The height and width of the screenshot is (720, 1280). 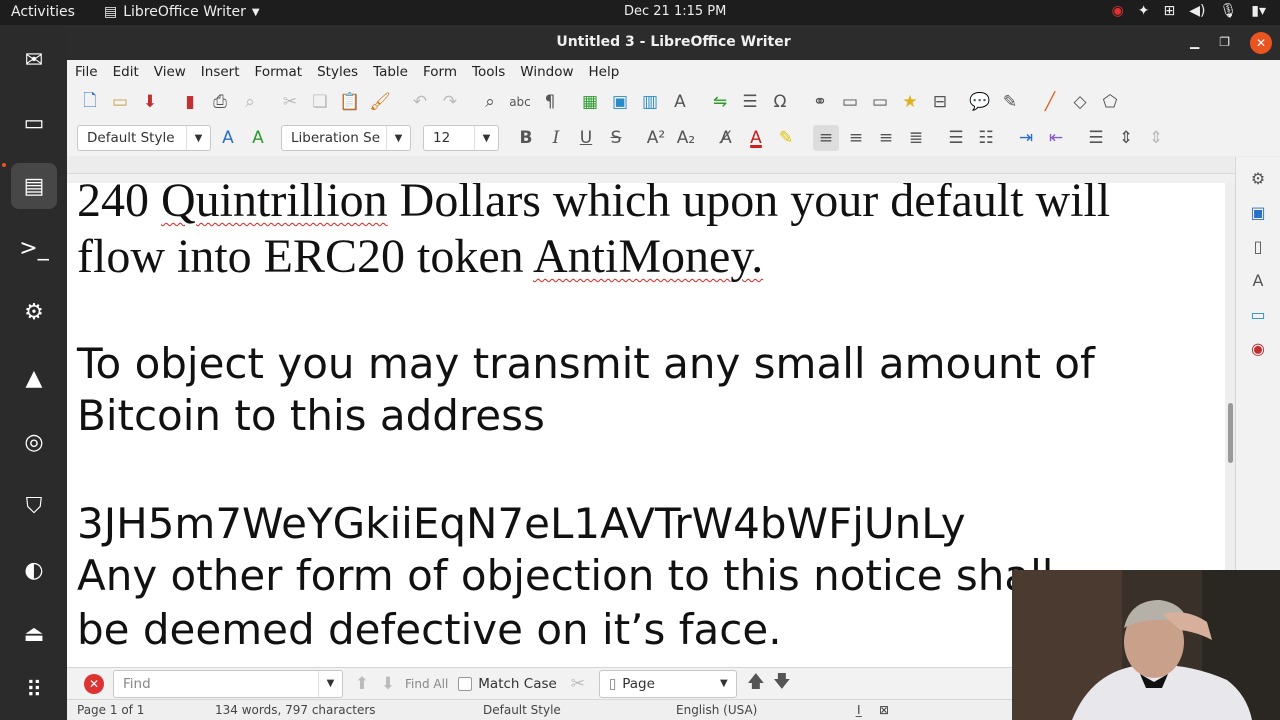 I want to click on strikethrough-icon: S, so click(x=616, y=138).